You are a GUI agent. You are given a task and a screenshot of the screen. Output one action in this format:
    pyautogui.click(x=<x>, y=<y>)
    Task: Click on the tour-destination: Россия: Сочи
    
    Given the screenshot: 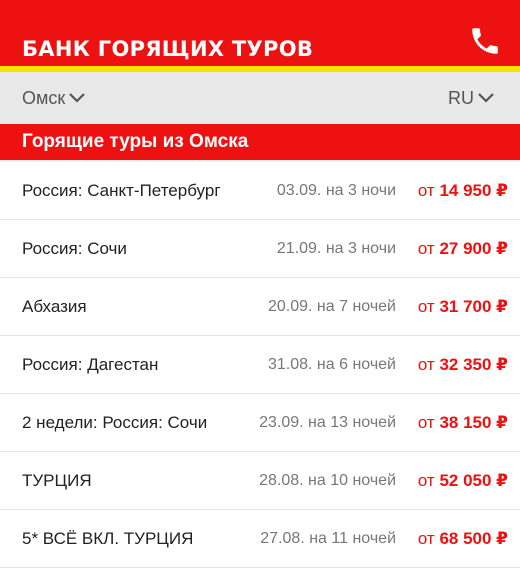 What is the action you would take?
    pyautogui.click(x=74, y=248)
    